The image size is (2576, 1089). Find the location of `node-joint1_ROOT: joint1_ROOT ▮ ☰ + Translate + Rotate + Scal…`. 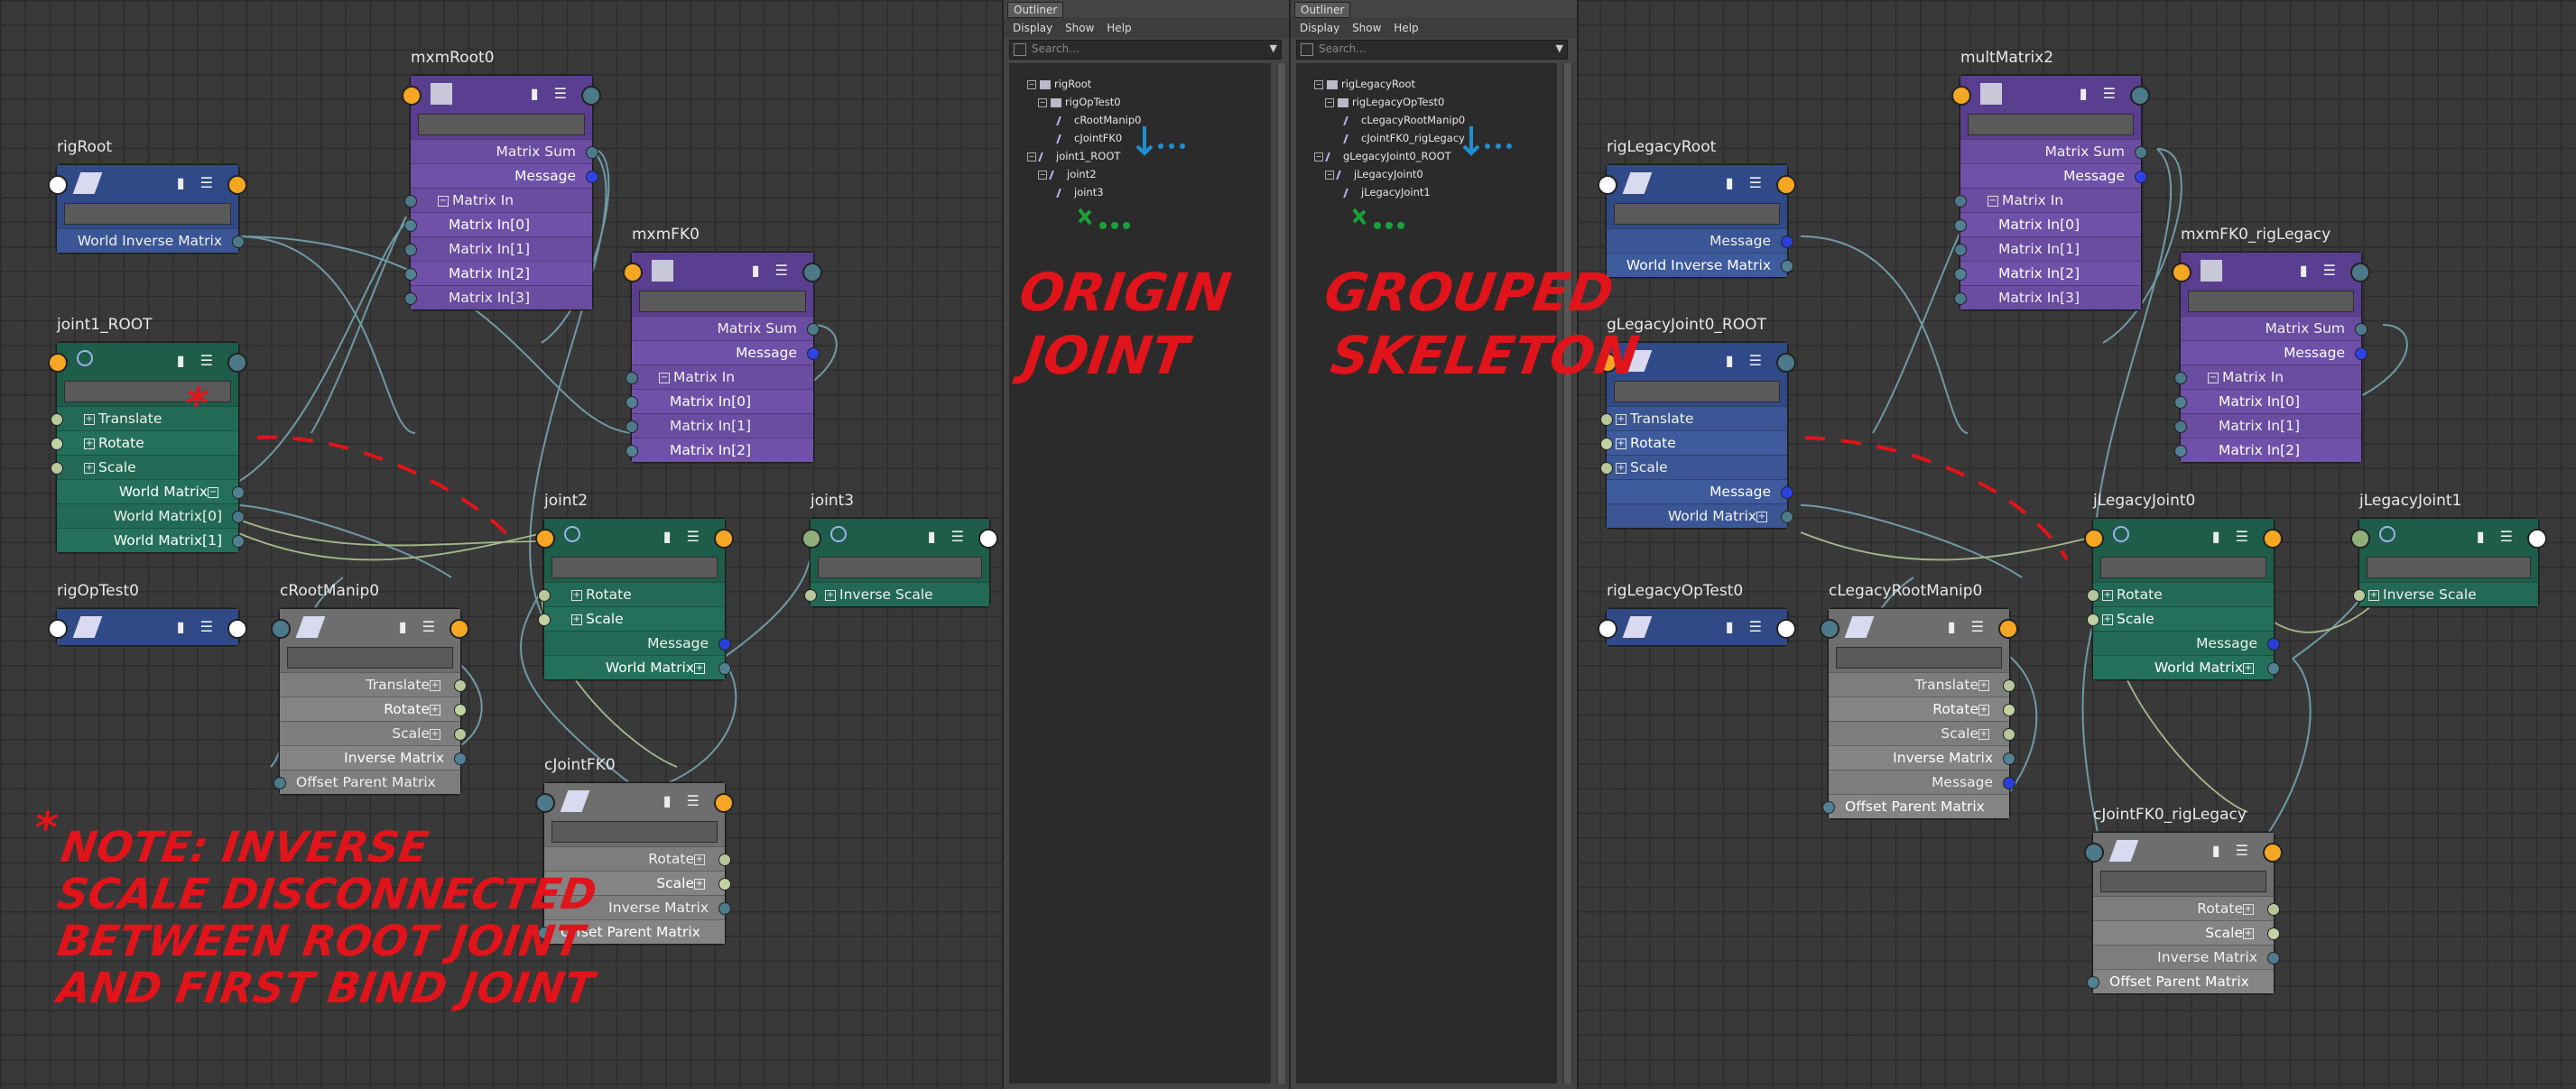

node-joint1_ROOT: joint1_ROOT ▮ ☰ + Translate + Rotate + Scal… is located at coordinates (147, 434).